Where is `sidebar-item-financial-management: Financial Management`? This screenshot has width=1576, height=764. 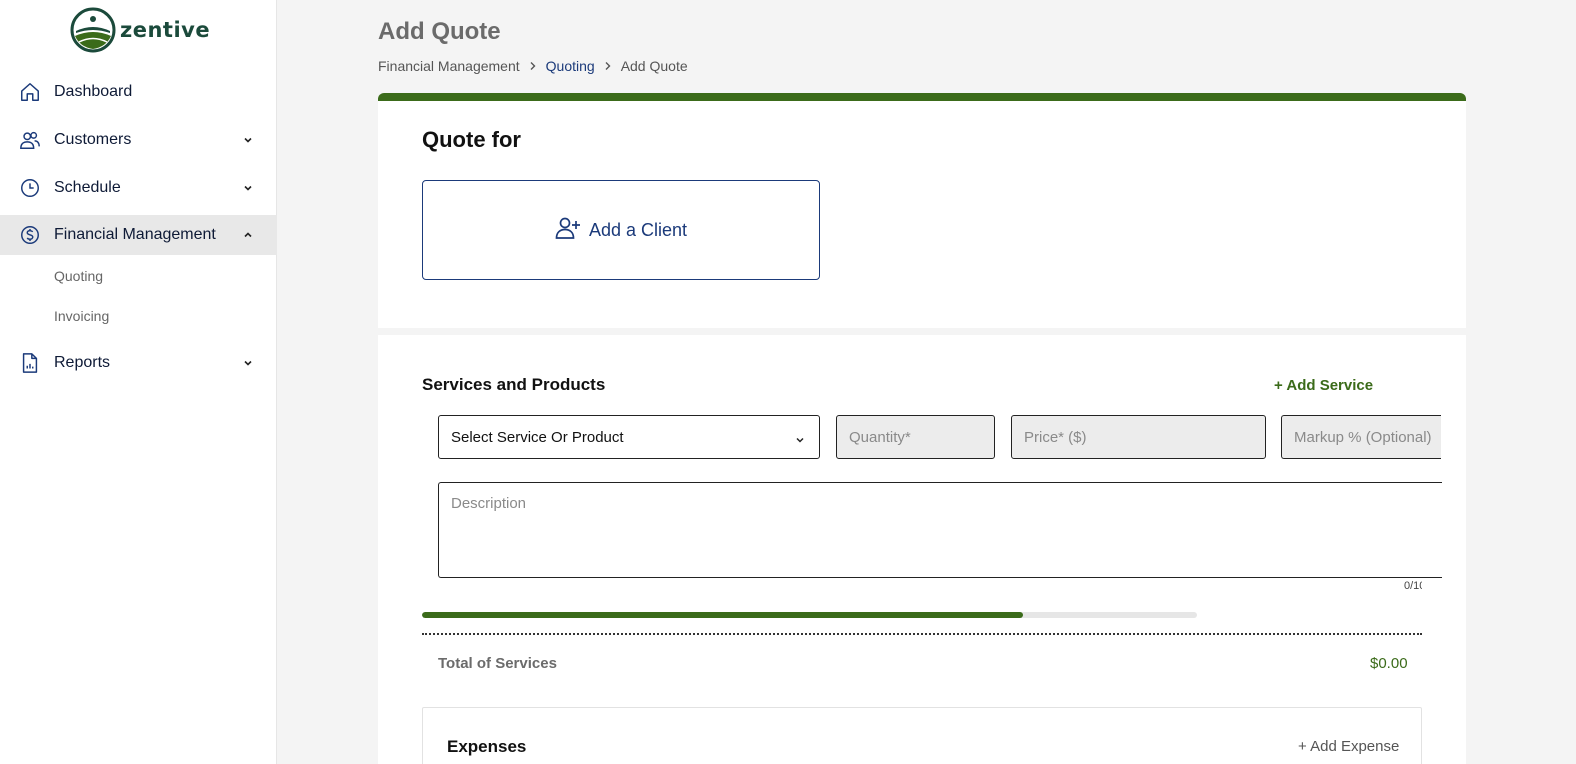 sidebar-item-financial-management: Financial Management is located at coordinates (138, 235).